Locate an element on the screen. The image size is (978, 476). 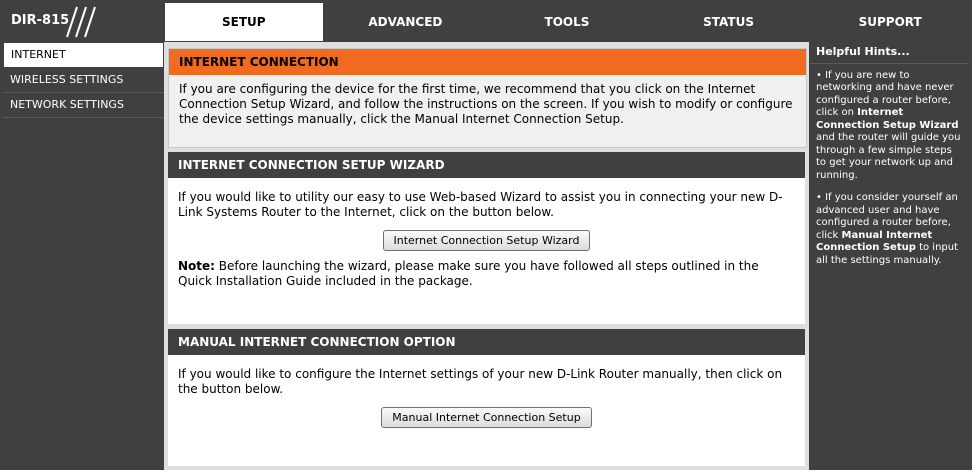
note-label: Note: is located at coordinates (196, 266).